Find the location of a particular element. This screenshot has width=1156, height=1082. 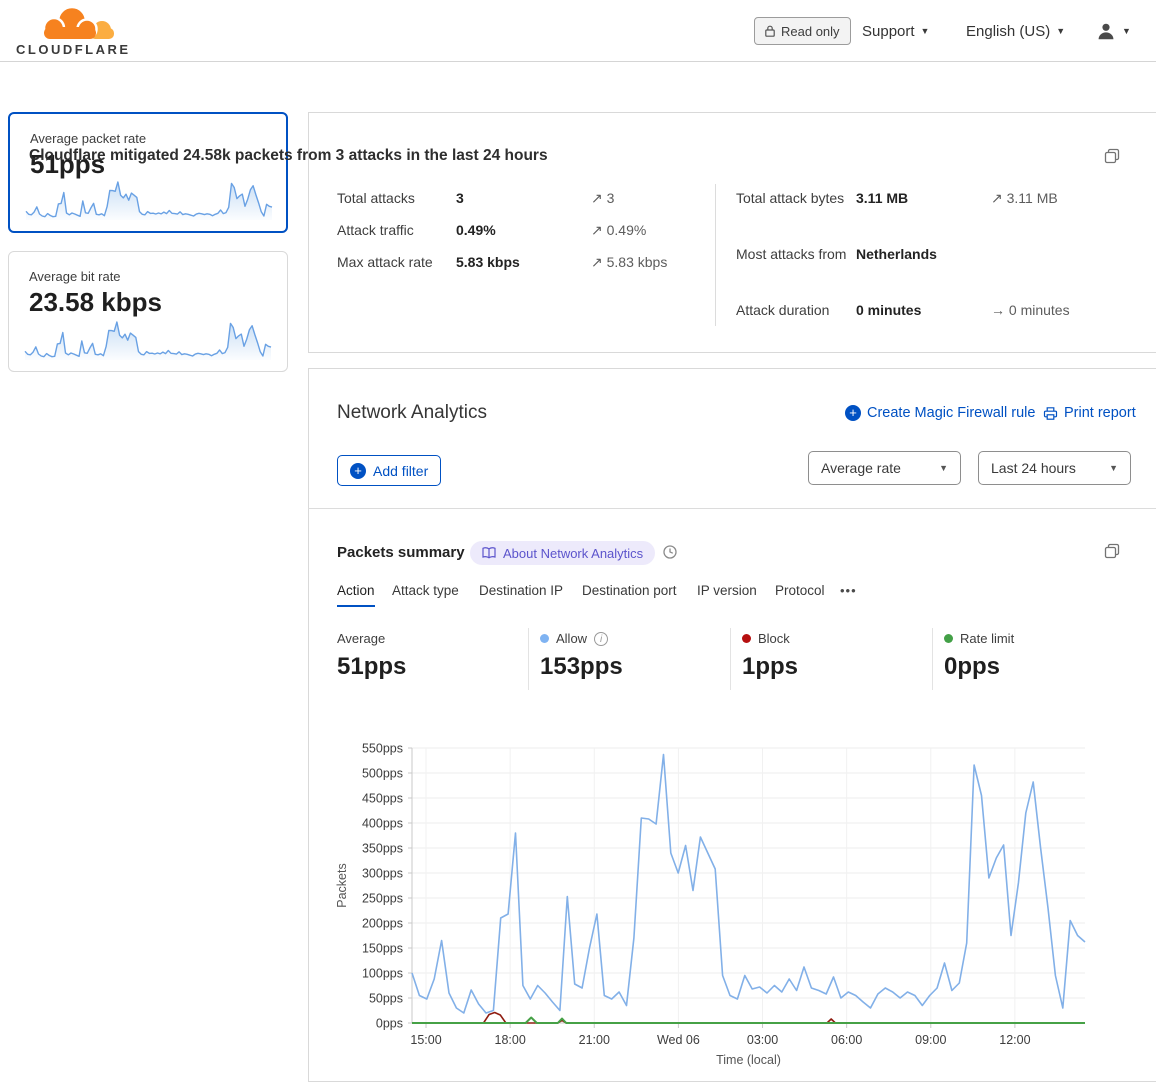

summary-stat-label: Allow i is located at coordinates (574, 638).